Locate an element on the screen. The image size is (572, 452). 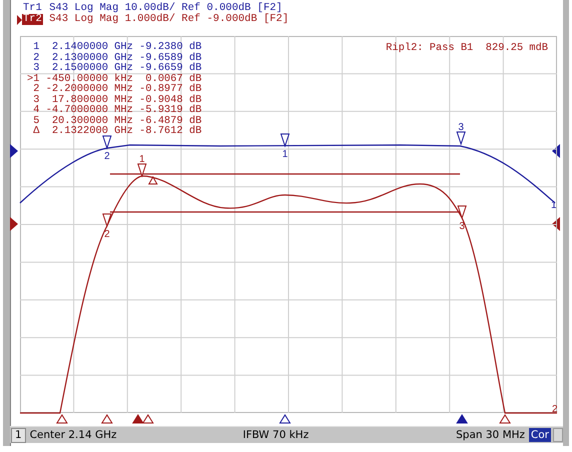
frequency-span: Span 30 MHz is located at coordinates (490, 435).